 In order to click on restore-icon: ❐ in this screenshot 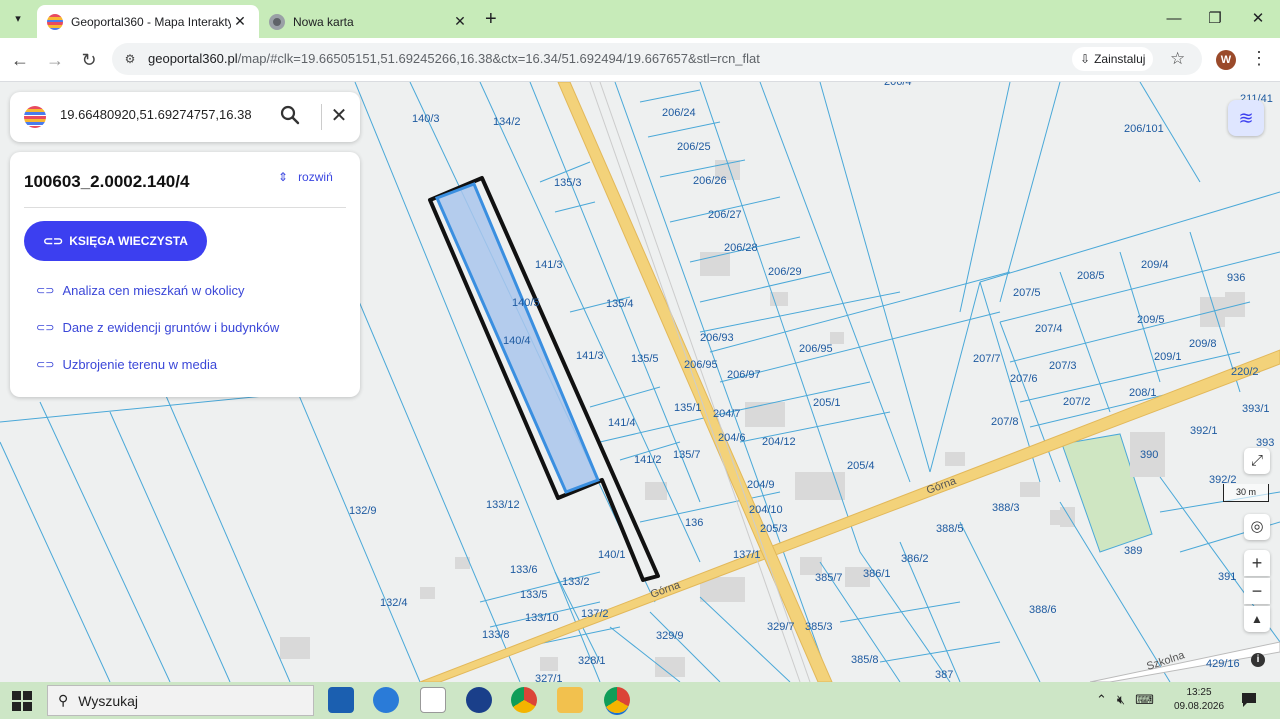, I will do `click(1215, 19)`.